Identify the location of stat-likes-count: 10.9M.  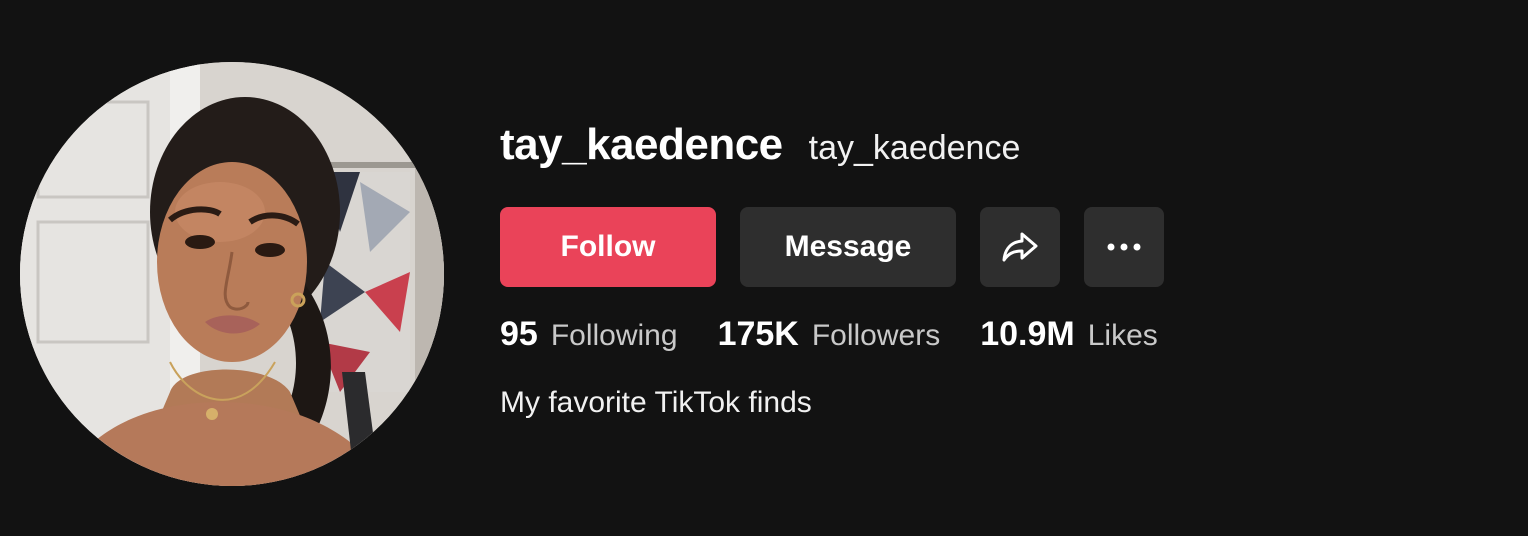
(1027, 334).